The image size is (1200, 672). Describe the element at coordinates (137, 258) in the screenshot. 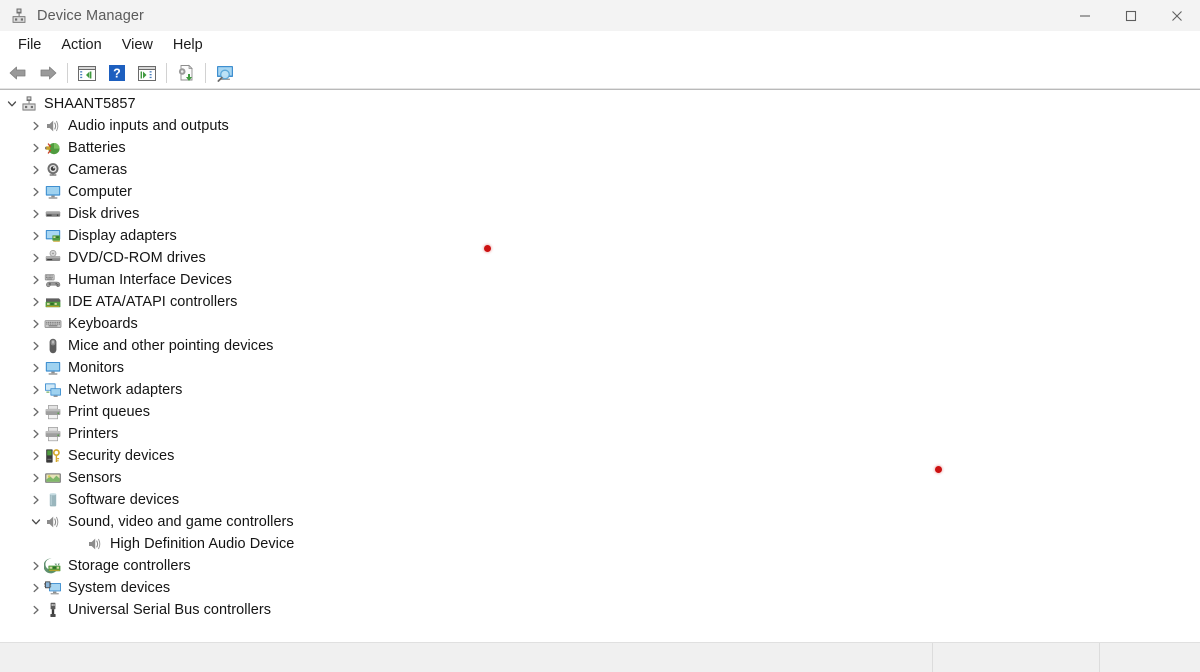

I see `tree-item-label: DVD/CD-ROM drives` at that location.